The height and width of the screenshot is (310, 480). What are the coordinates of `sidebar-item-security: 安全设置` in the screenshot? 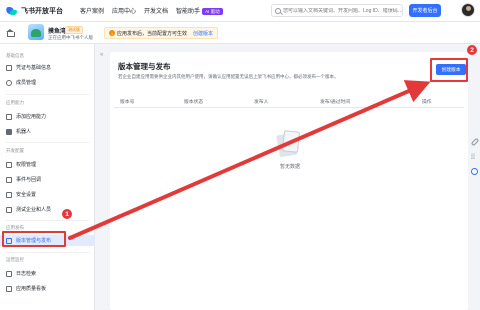 It's located at (47, 194).